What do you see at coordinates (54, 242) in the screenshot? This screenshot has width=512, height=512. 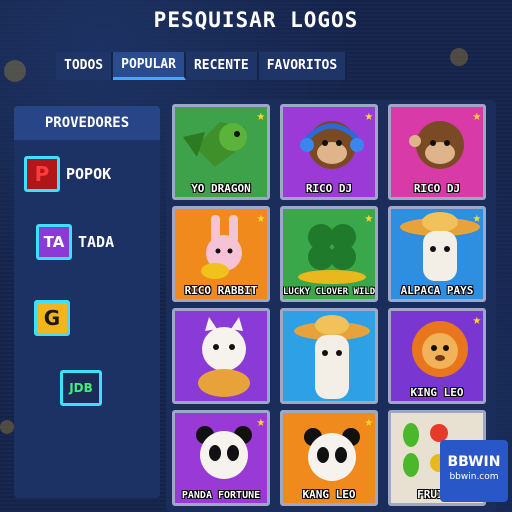 I see `tada-logo-icon: TA` at bounding box center [54, 242].